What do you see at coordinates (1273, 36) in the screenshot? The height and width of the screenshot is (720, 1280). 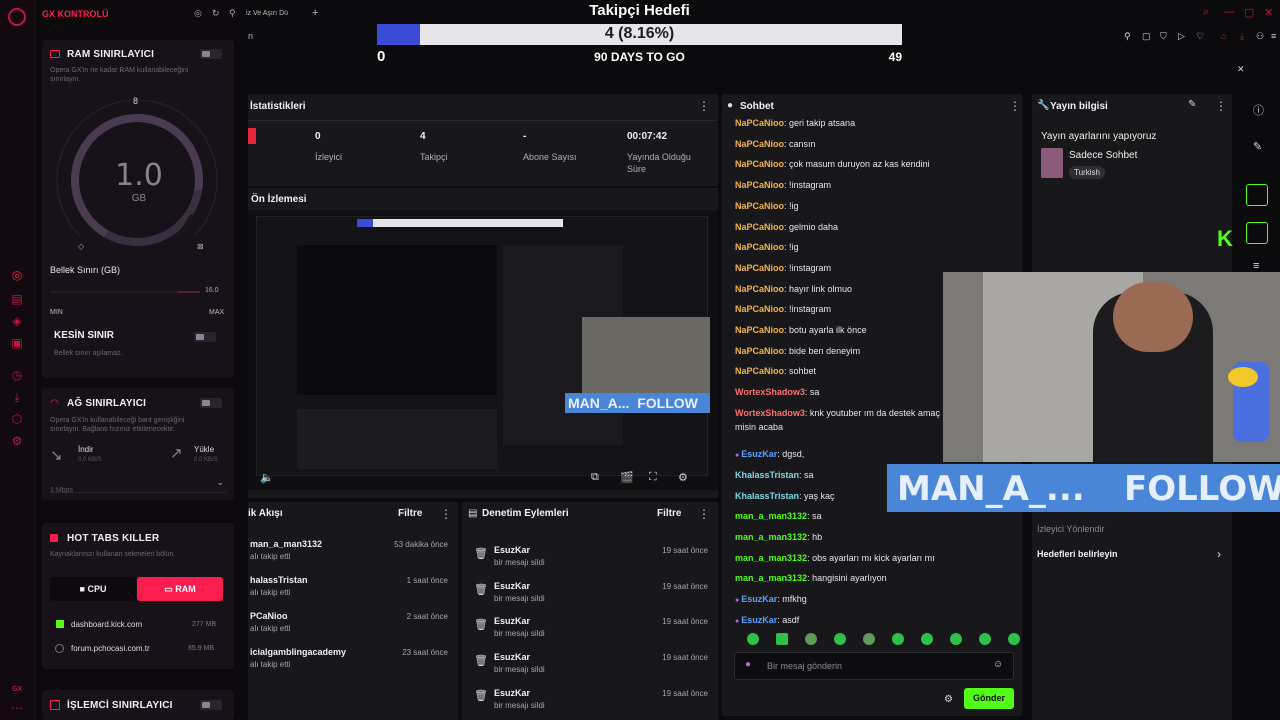 I see `menu-icon: ≡` at bounding box center [1273, 36].